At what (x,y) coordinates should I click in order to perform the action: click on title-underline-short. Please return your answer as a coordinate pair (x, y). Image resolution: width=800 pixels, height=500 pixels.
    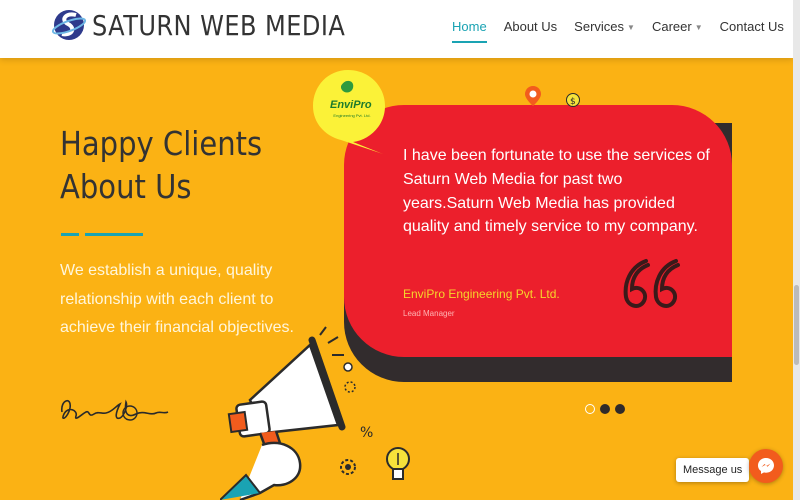
    Looking at the image, I should click on (70, 234).